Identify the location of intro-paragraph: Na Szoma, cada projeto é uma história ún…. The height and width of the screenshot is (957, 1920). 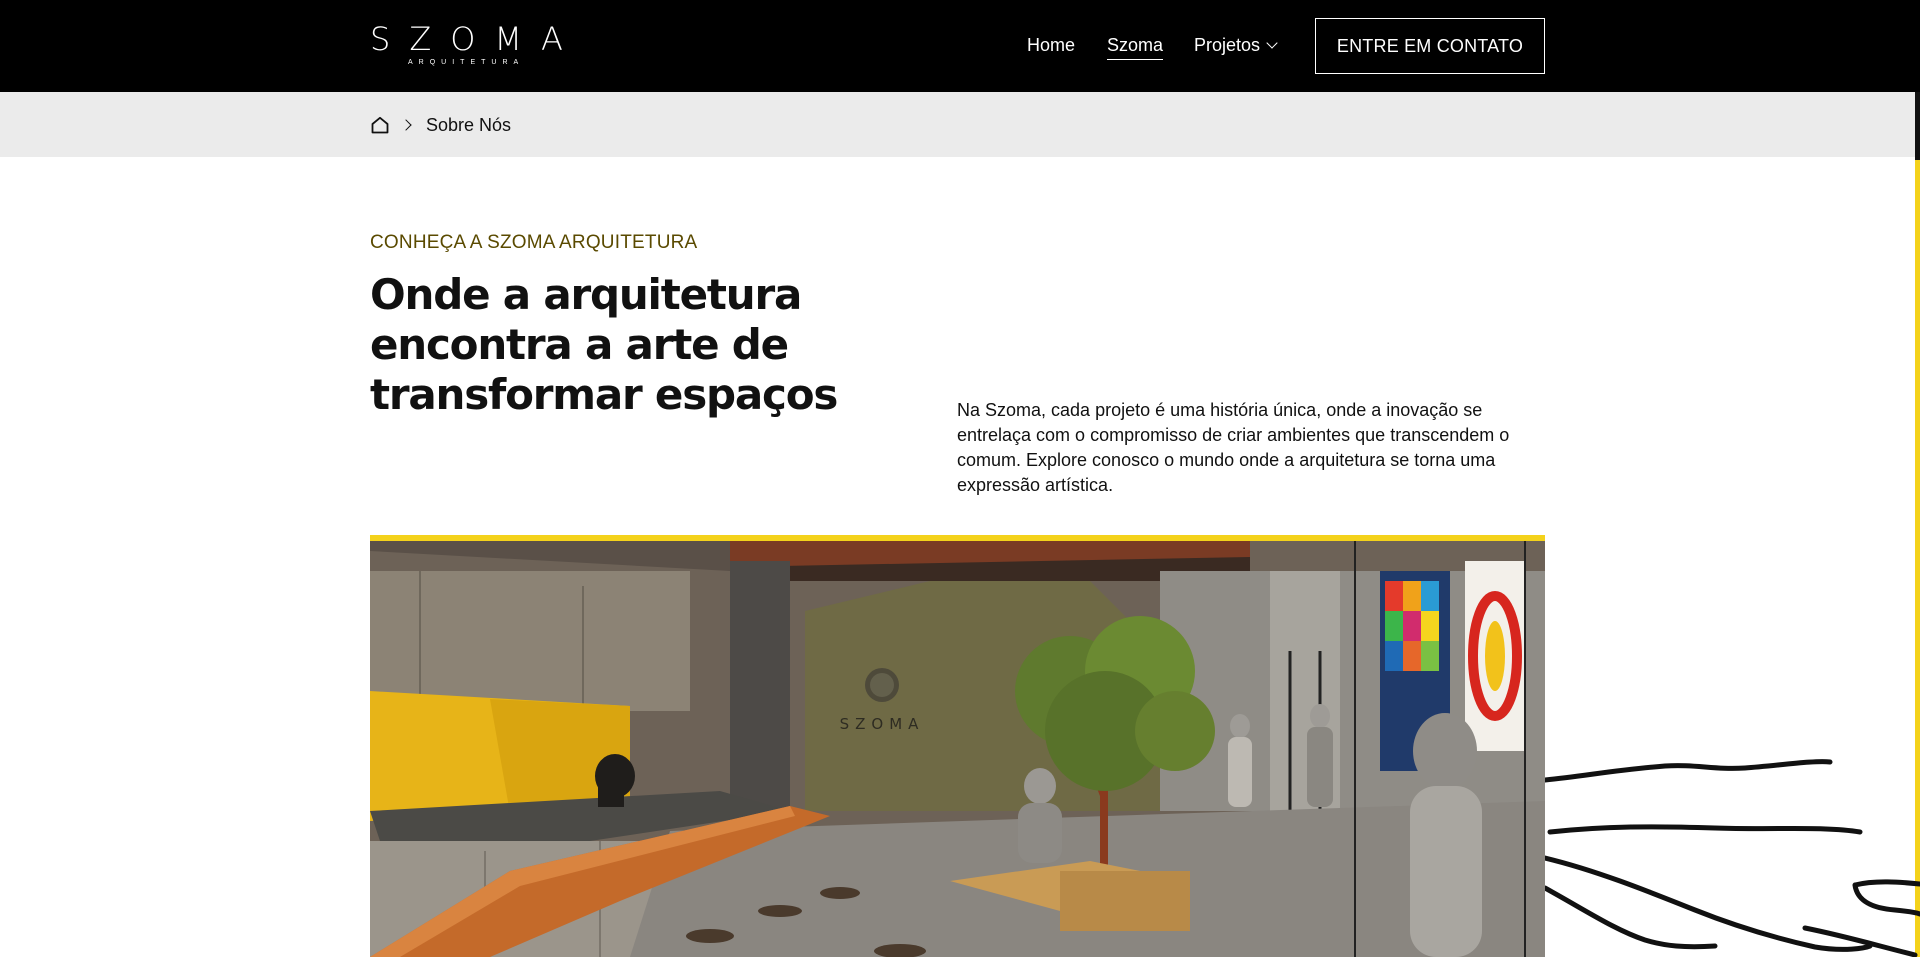
(1233, 447).